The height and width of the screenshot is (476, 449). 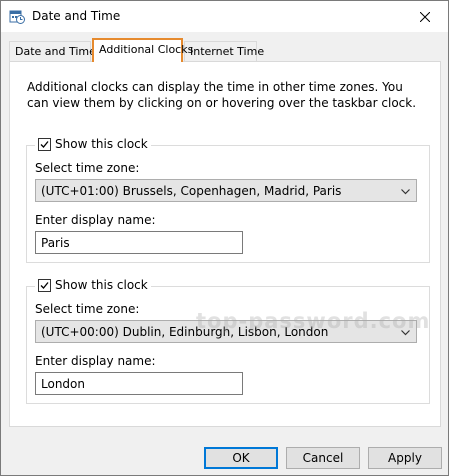 What do you see at coordinates (95, 220) in the screenshot?
I see `display-name-1-label: Enter display name:` at bounding box center [95, 220].